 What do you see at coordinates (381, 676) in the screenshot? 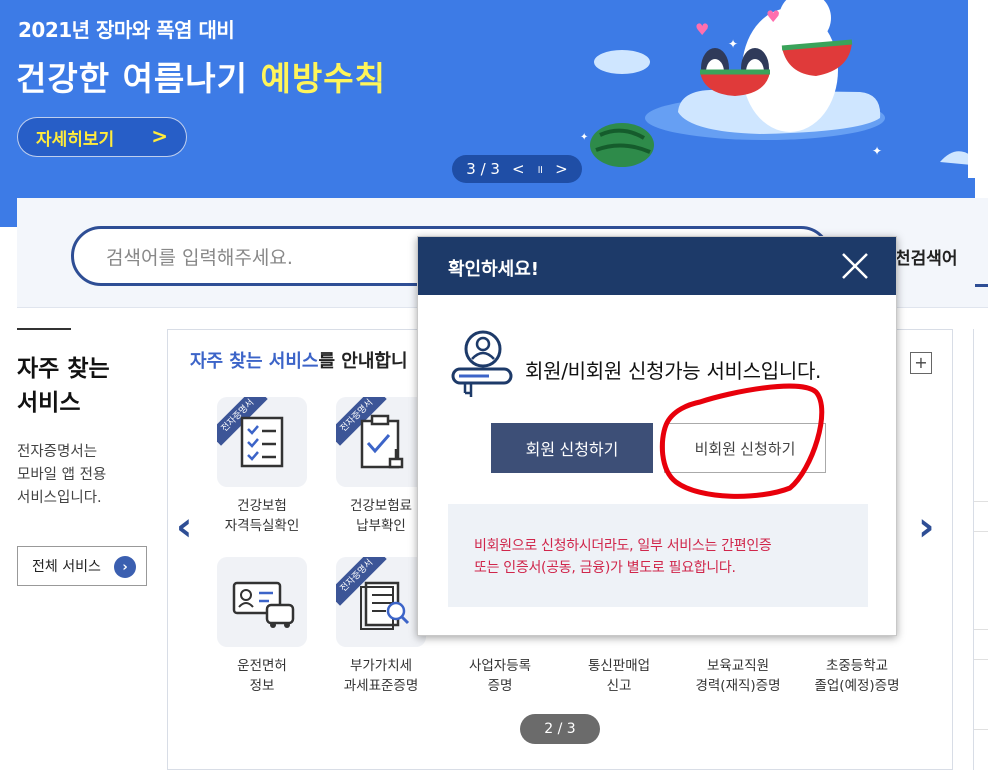
I see `service-label: 부가가치세 과세표준증명` at bounding box center [381, 676].